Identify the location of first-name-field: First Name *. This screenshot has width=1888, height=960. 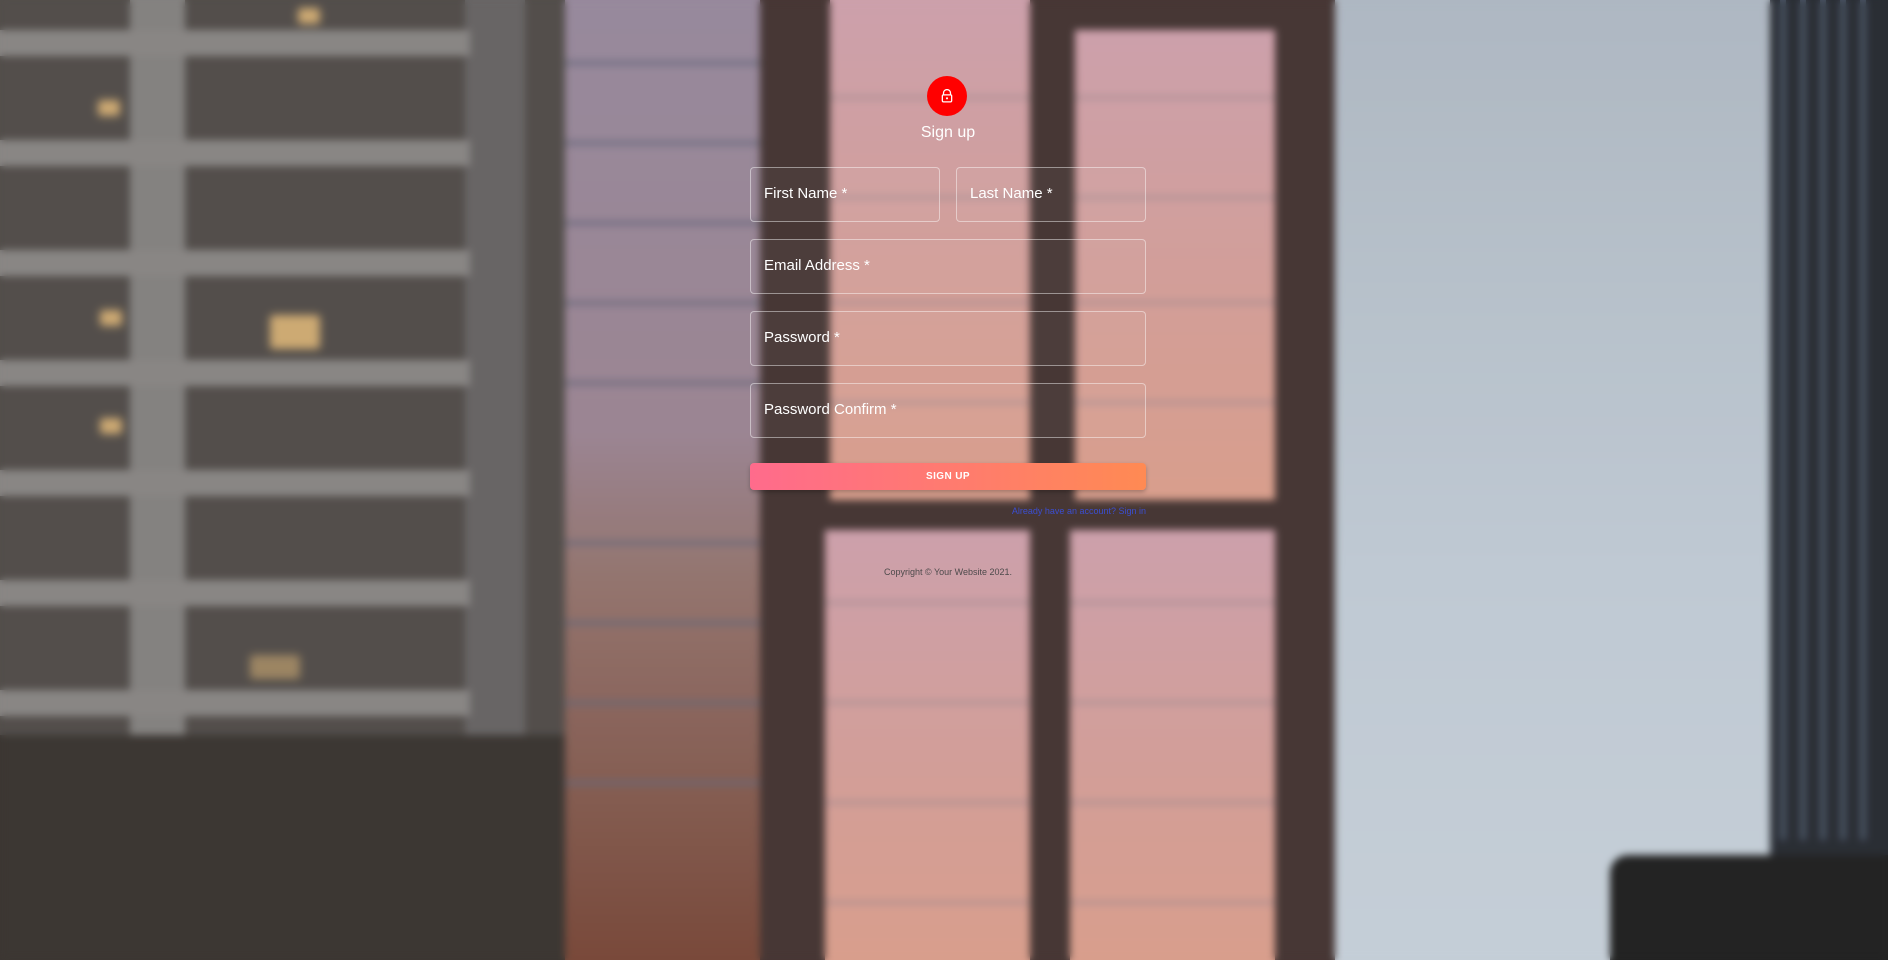
(845, 194).